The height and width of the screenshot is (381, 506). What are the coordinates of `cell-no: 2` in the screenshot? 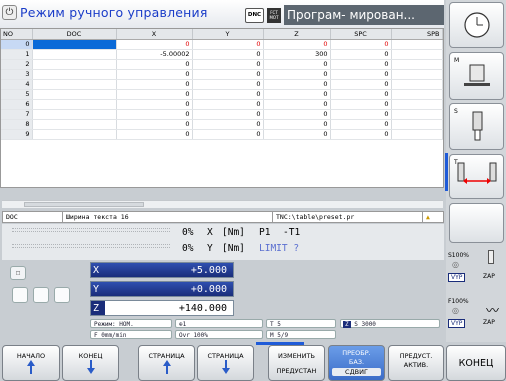 It's located at (17, 64).